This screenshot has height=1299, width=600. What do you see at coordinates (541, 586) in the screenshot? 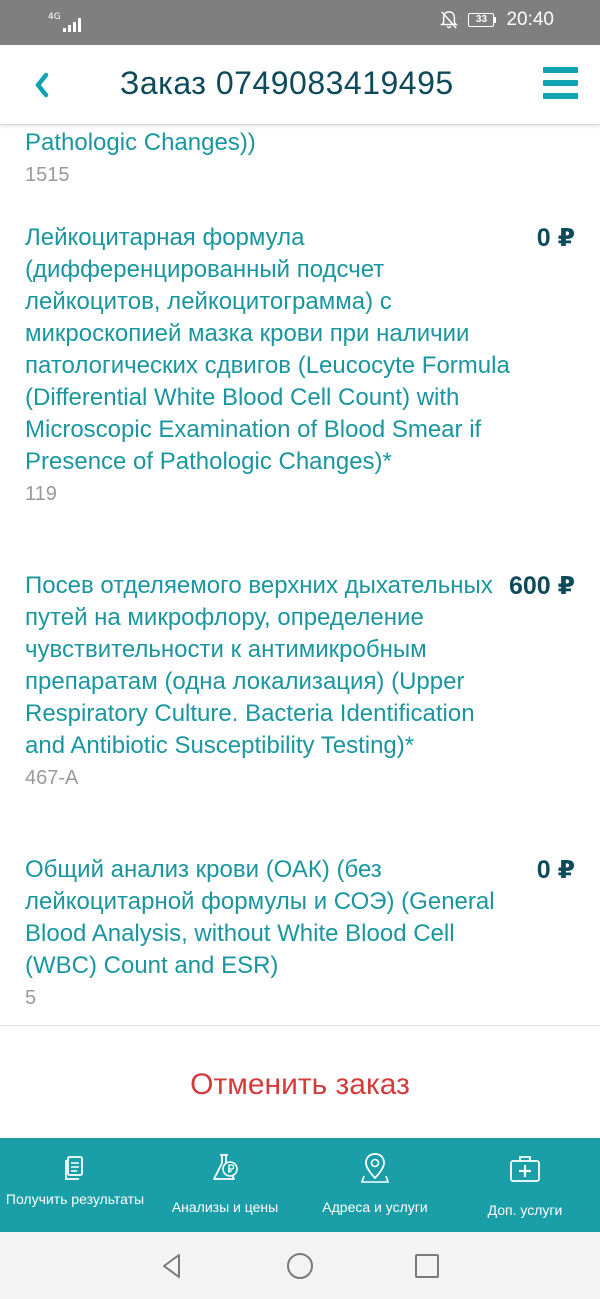
I see `item-price: 600 ₽` at bounding box center [541, 586].